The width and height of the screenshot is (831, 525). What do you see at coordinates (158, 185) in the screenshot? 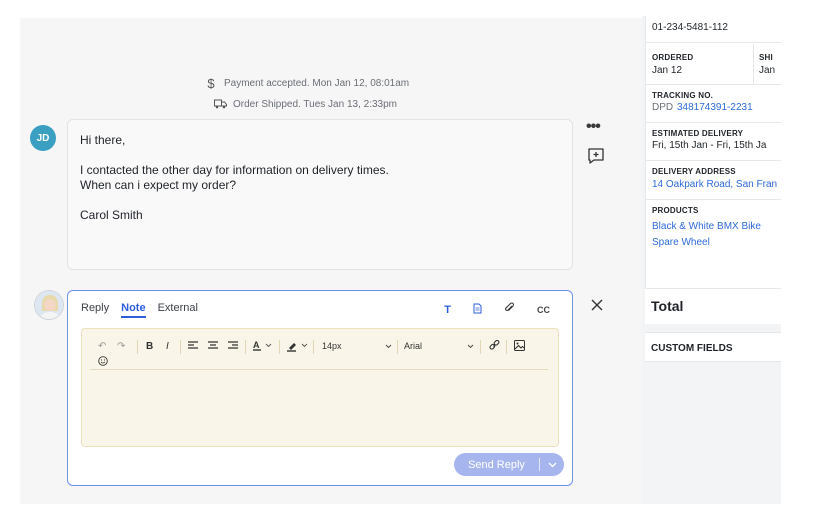
I see `message-line: When can i expect my order?` at bounding box center [158, 185].